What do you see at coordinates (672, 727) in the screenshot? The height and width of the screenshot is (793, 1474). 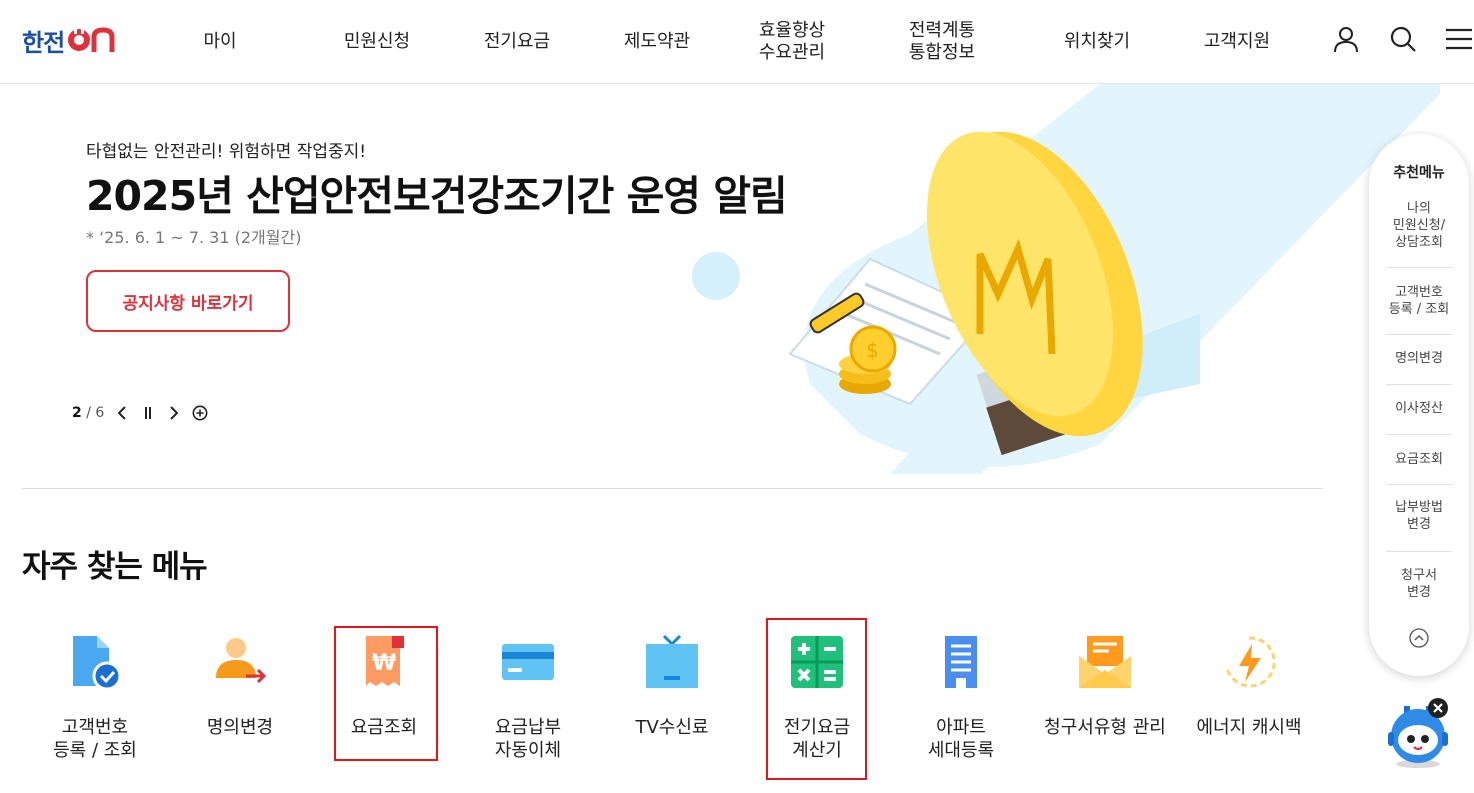 I see `quick-menu-label: TV수신료` at bounding box center [672, 727].